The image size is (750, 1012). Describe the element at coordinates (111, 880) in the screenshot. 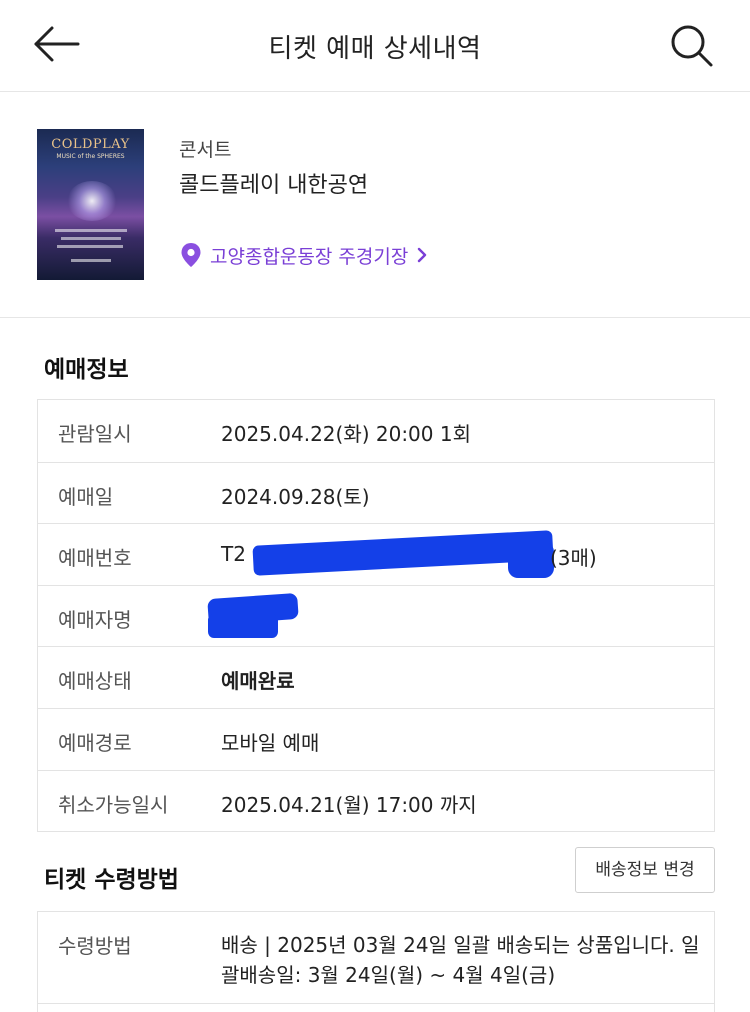

I see `delivery-title: 티켓 수령방법` at that location.